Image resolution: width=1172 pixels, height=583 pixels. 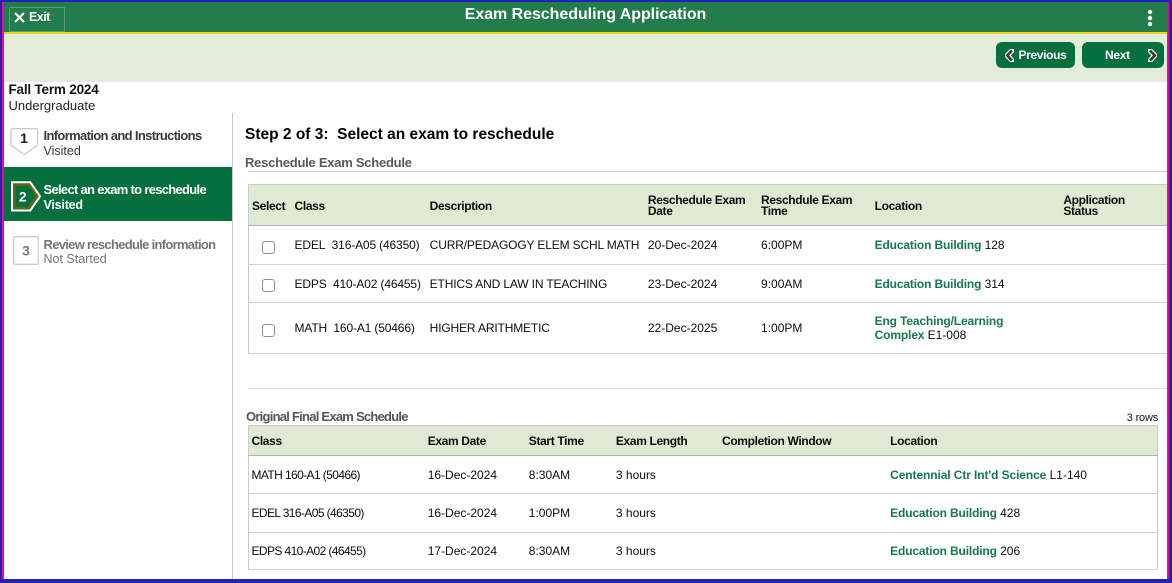 I want to click on svg-text: 3, so click(x=26, y=251).